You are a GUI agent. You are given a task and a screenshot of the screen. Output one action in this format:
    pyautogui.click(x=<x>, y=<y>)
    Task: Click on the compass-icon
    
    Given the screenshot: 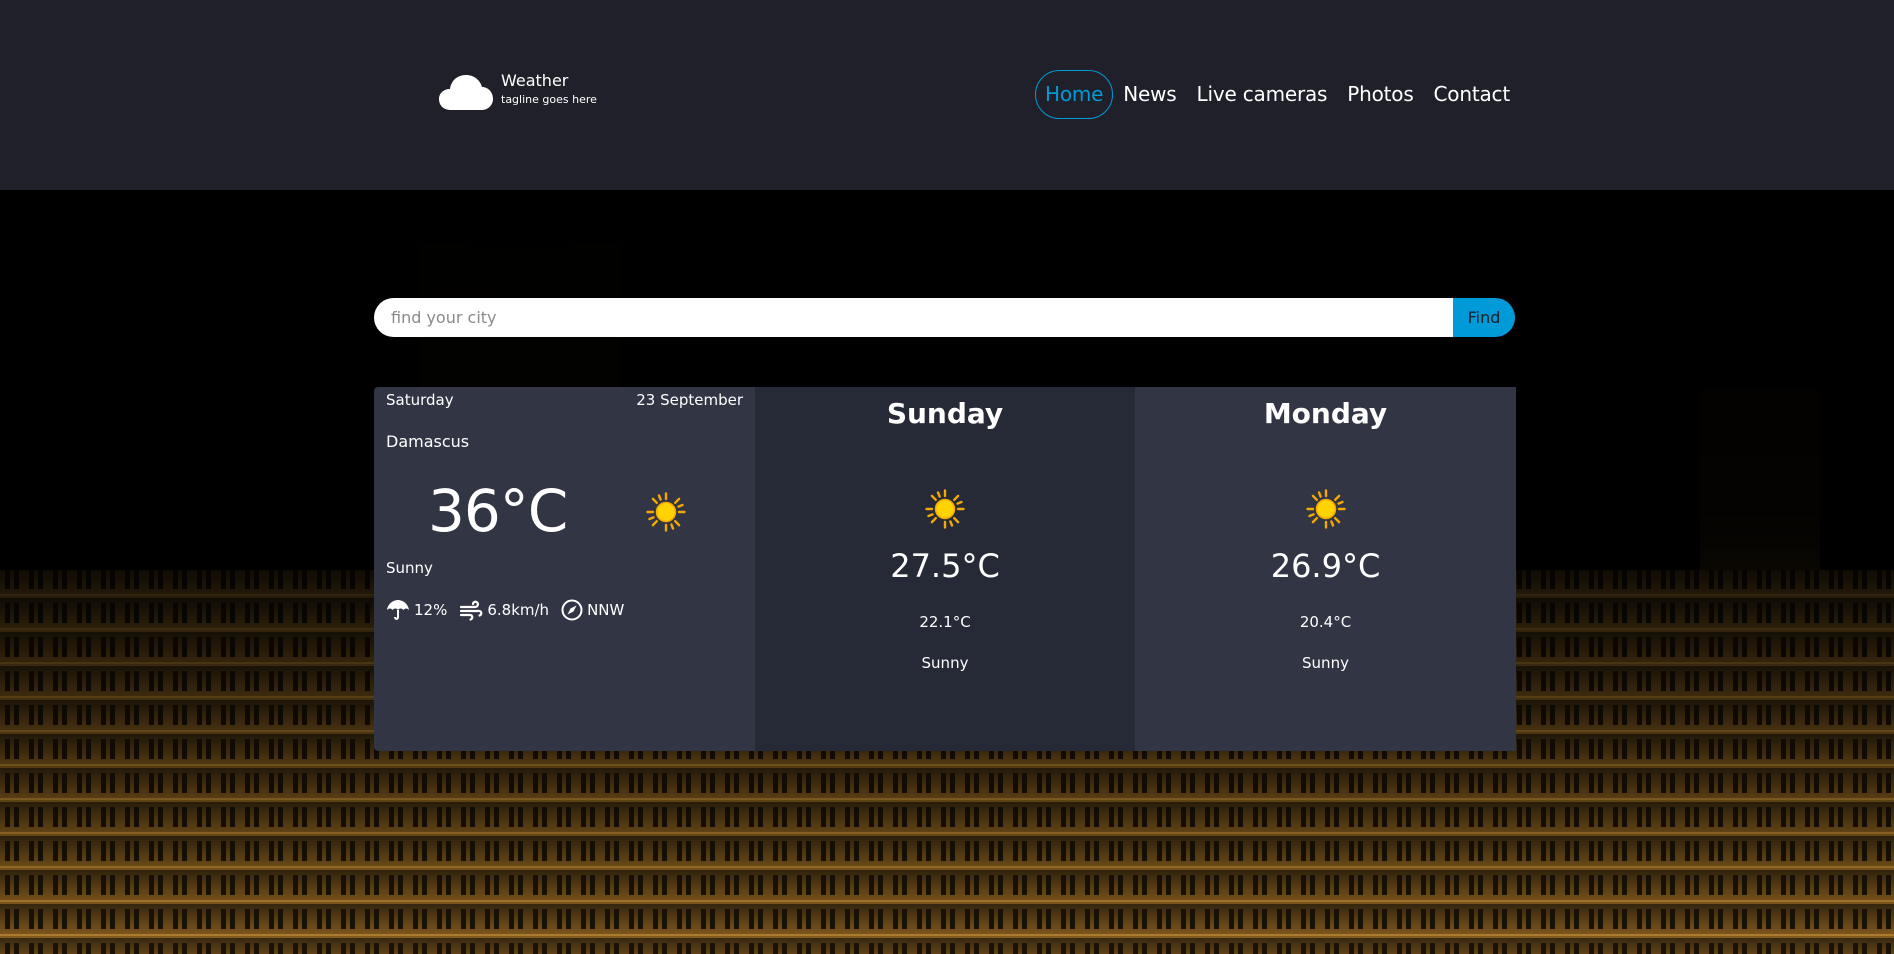 What is the action you would take?
    pyautogui.click(x=572, y=610)
    